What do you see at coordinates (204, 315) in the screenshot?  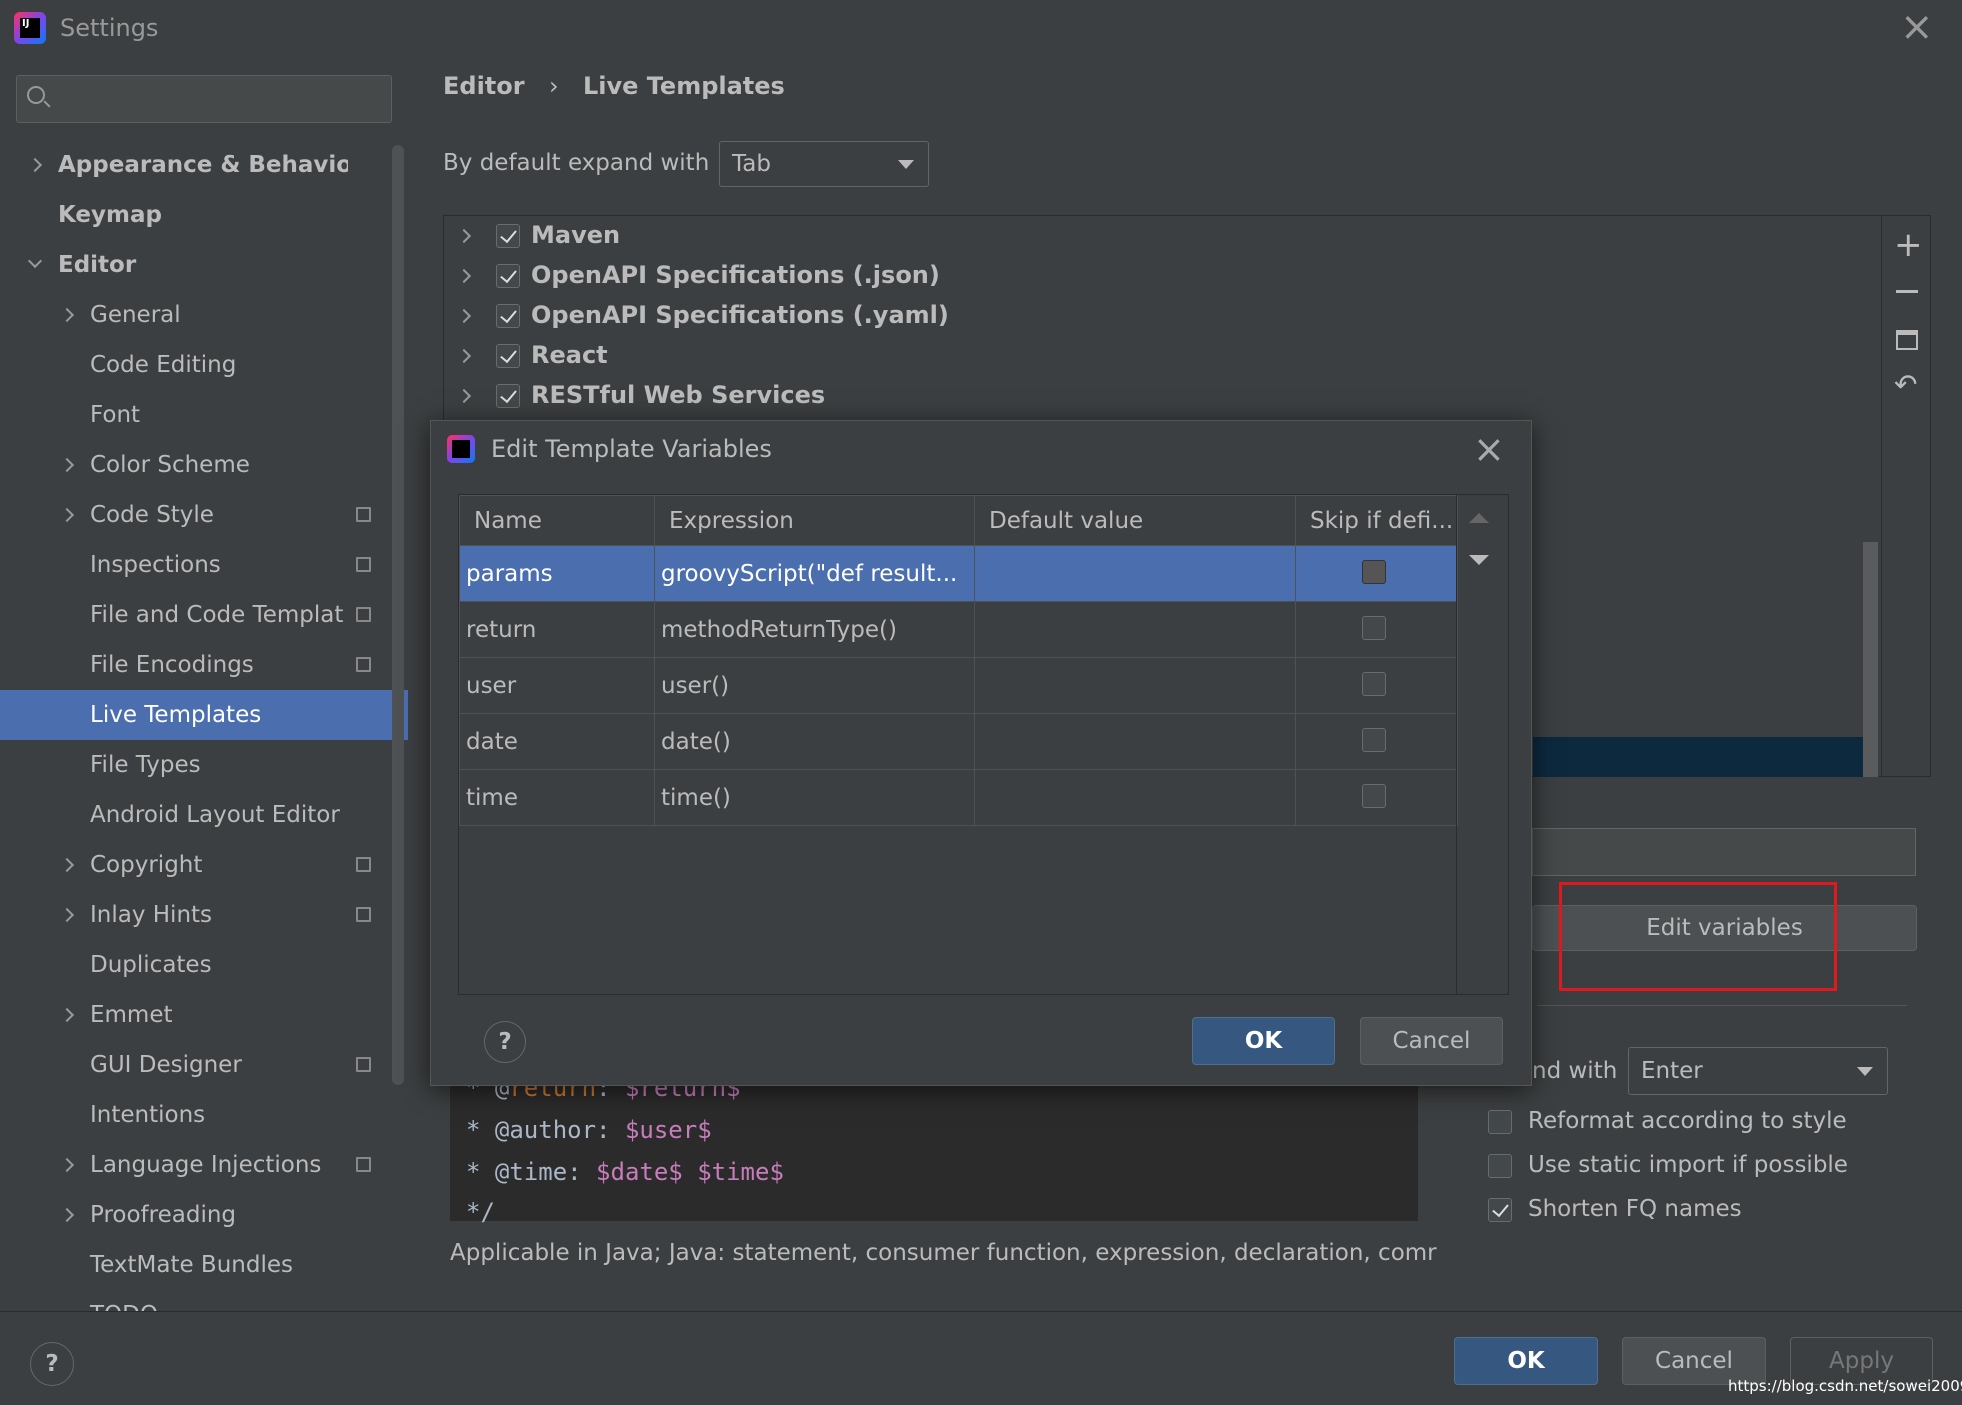 I see `sidebar-item-general: General` at bounding box center [204, 315].